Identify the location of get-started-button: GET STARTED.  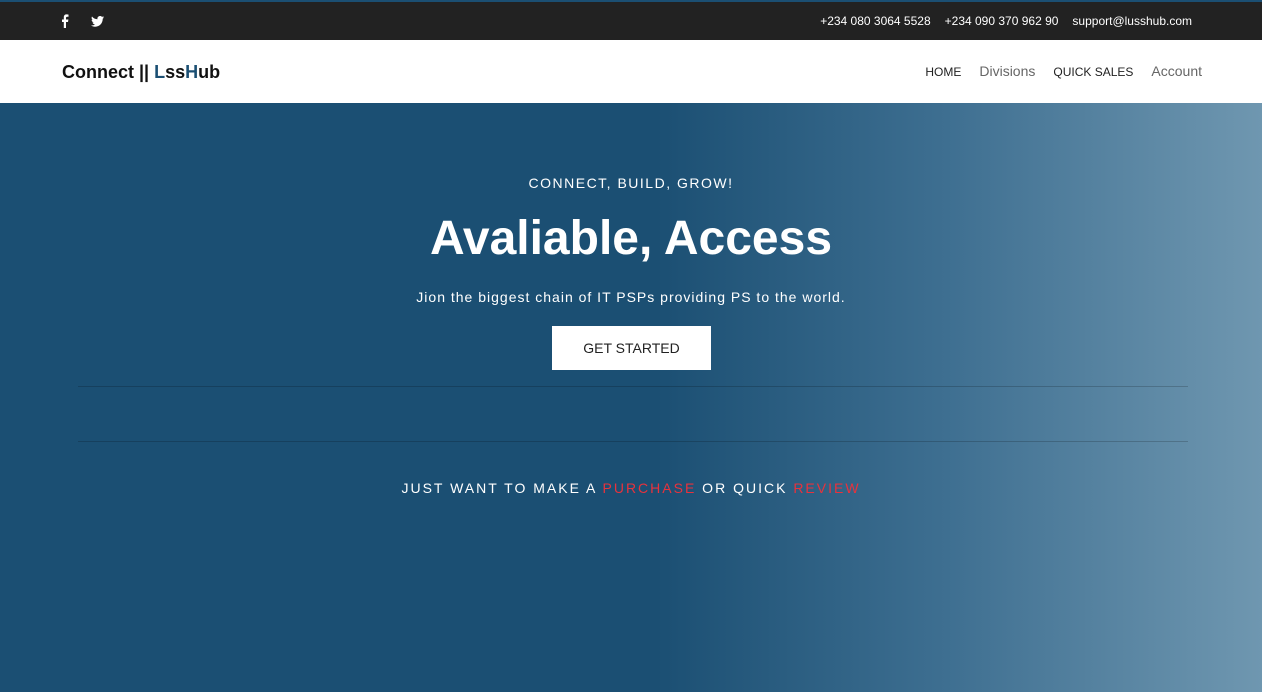
(631, 348).